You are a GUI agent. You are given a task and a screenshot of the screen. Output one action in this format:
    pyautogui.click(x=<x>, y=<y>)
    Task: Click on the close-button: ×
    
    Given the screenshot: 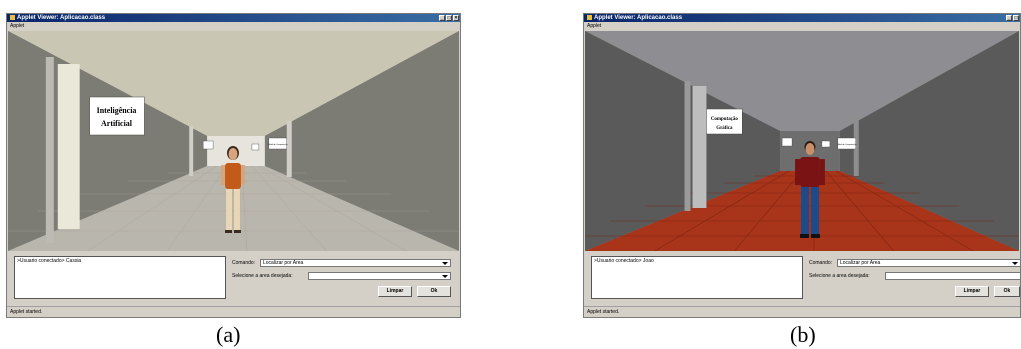 What is the action you would take?
    pyautogui.click(x=456, y=18)
    